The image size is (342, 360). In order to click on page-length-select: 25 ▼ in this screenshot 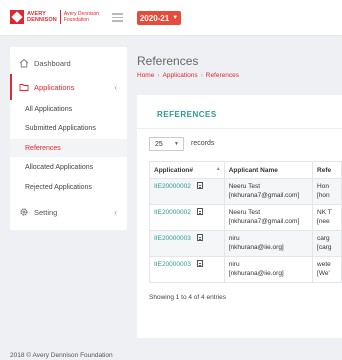, I will do `click(166, 144)`.